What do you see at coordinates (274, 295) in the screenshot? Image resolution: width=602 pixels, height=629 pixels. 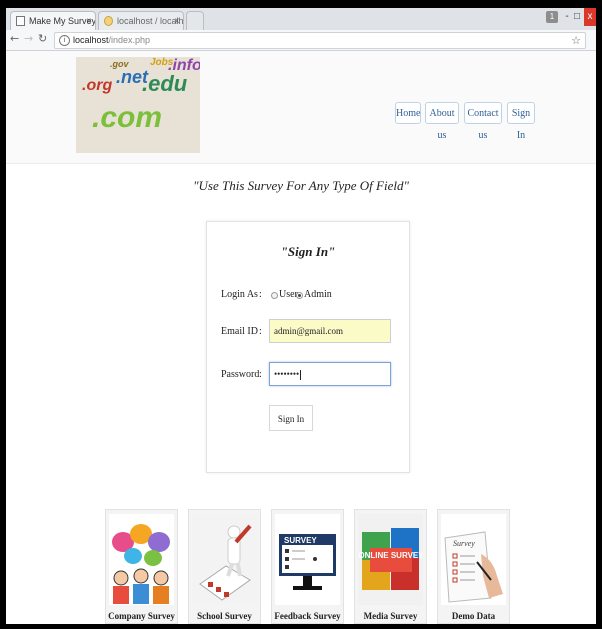 I see `radio-user` at bounding box center [274, 295].